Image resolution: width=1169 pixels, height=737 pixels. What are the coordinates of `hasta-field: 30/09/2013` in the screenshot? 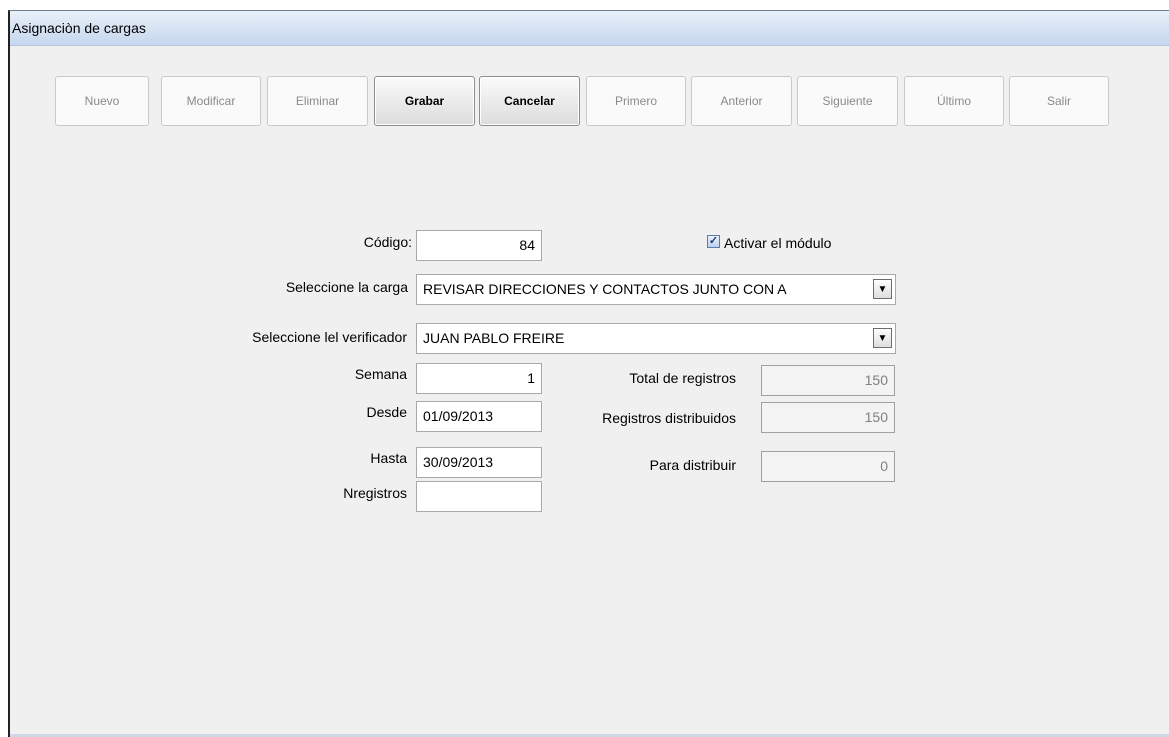 It's located at (479, 462).